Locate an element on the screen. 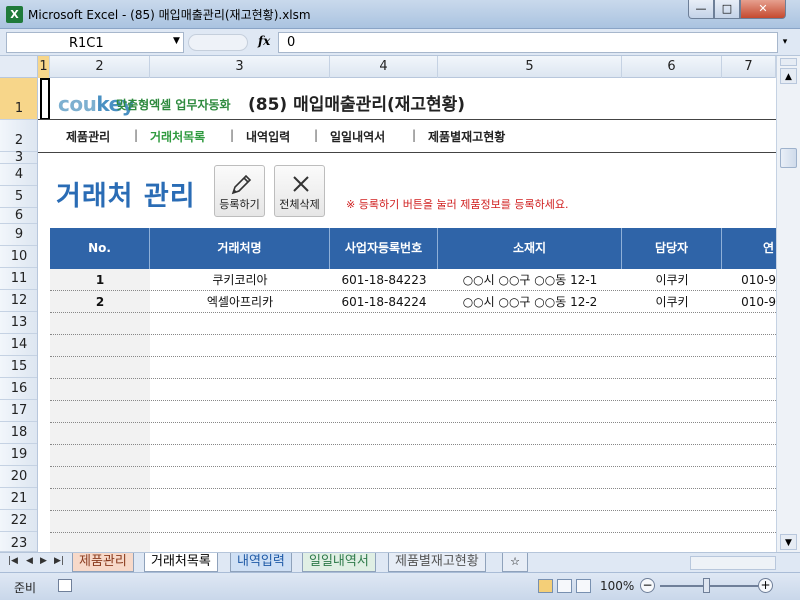  insert-function-icon: fx is located at coordinates (264, 41).